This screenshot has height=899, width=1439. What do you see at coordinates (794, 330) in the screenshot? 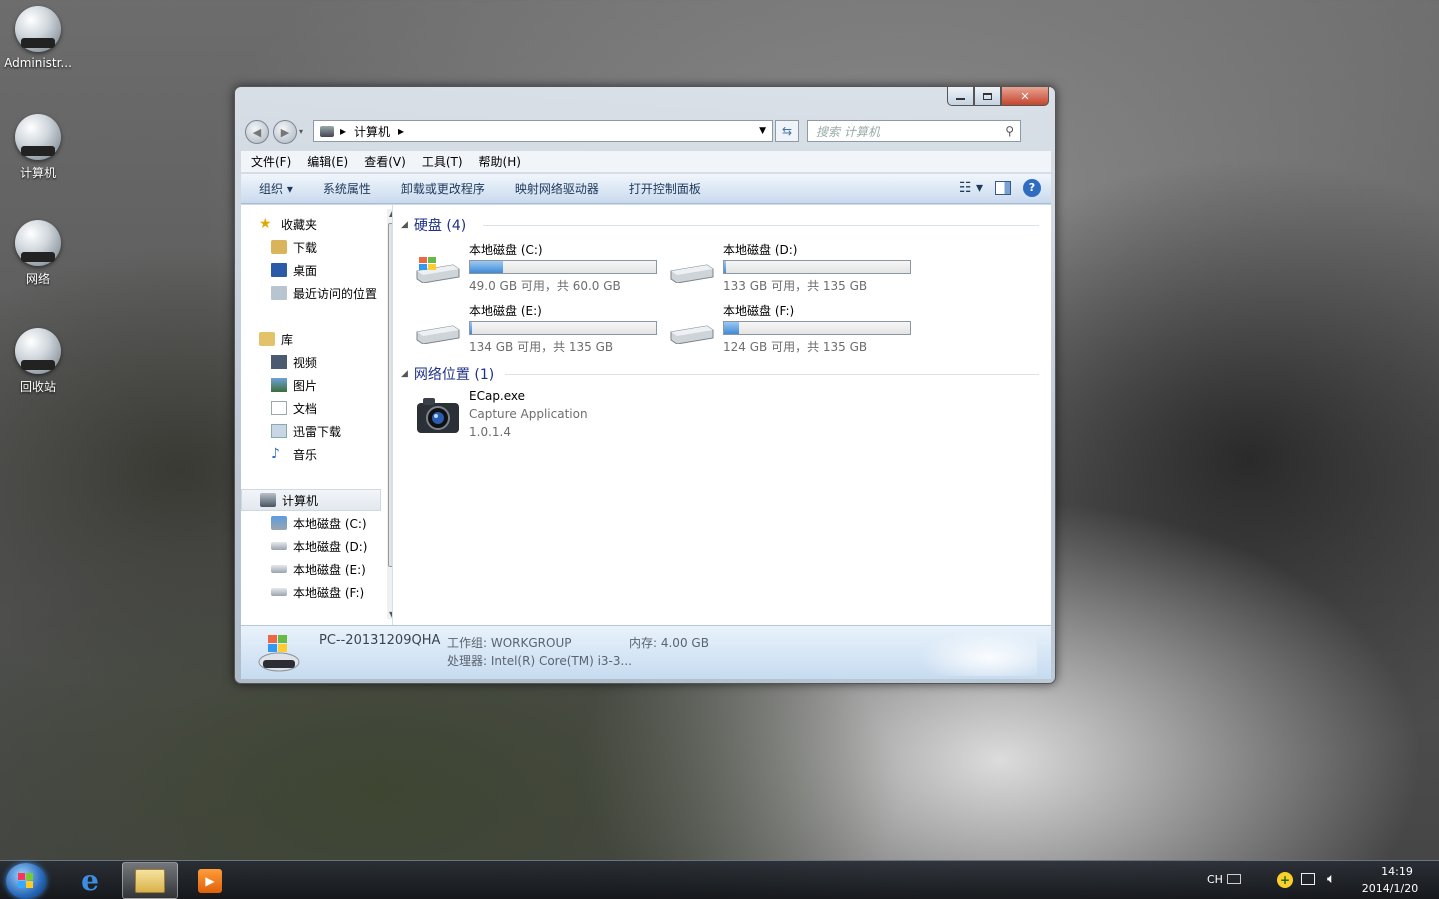
I see `drive-f: 本地磁盘 (F:) 124 GB 可用，共 135 GB` at bounding box center [794, 330].